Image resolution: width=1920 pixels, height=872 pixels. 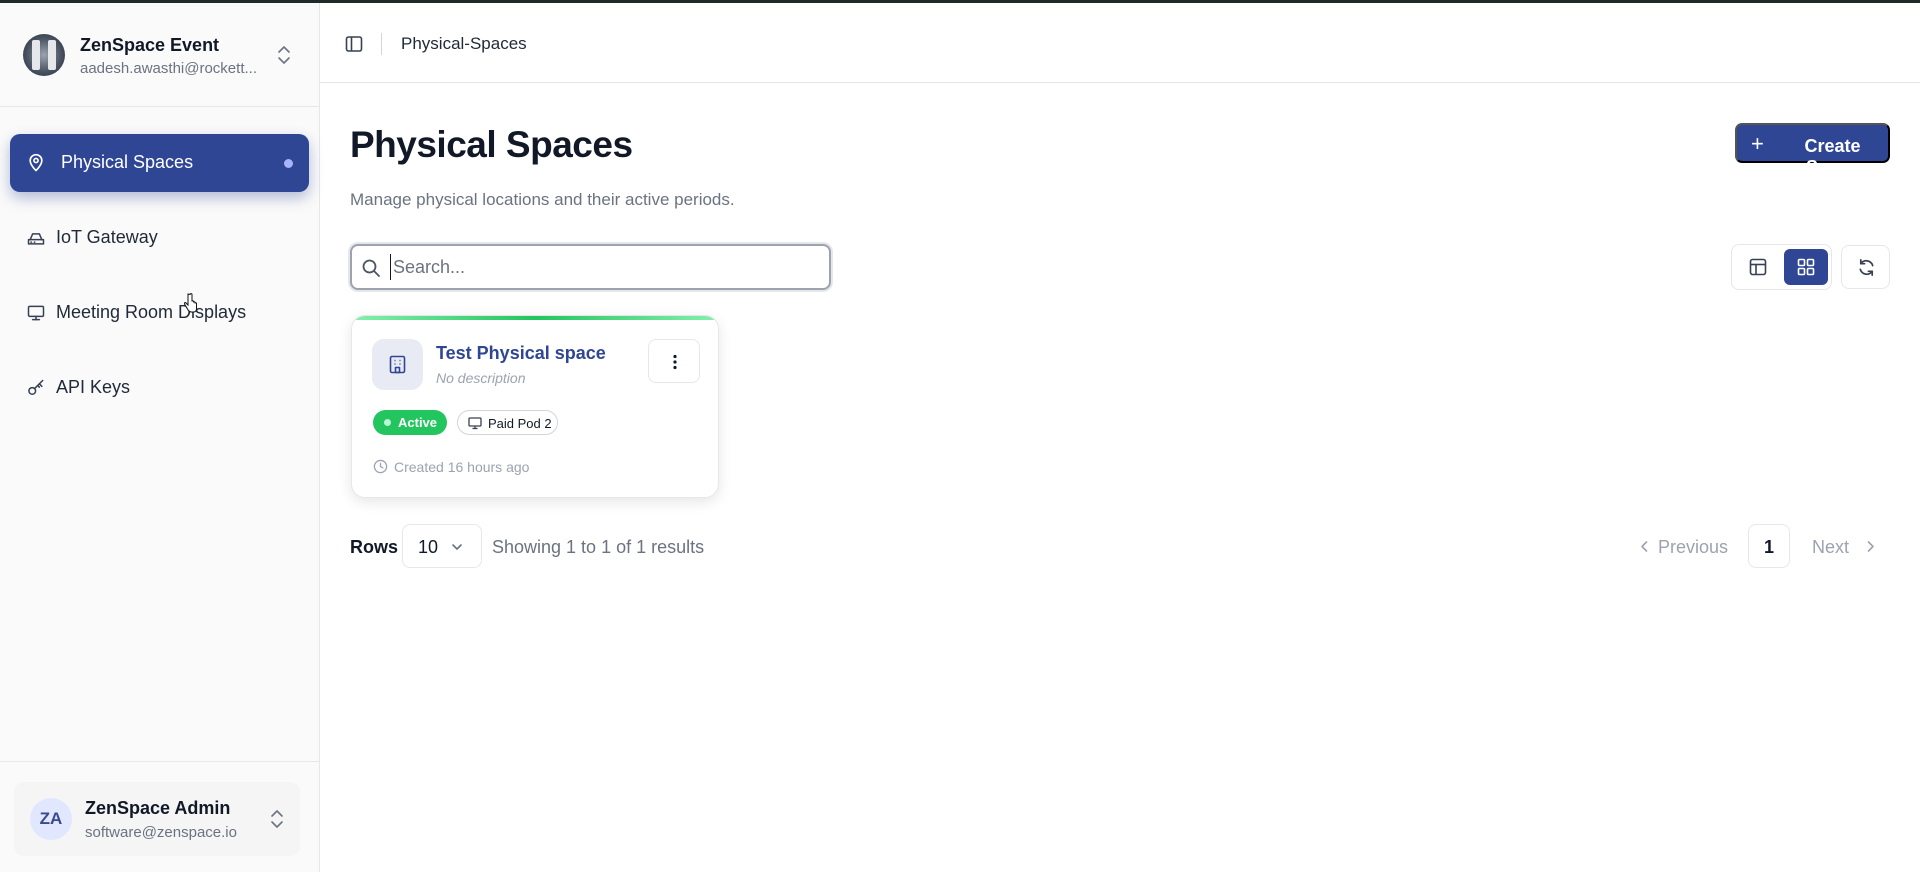 I want to click on chevron-left-icon, so click(x=1644, y=546).